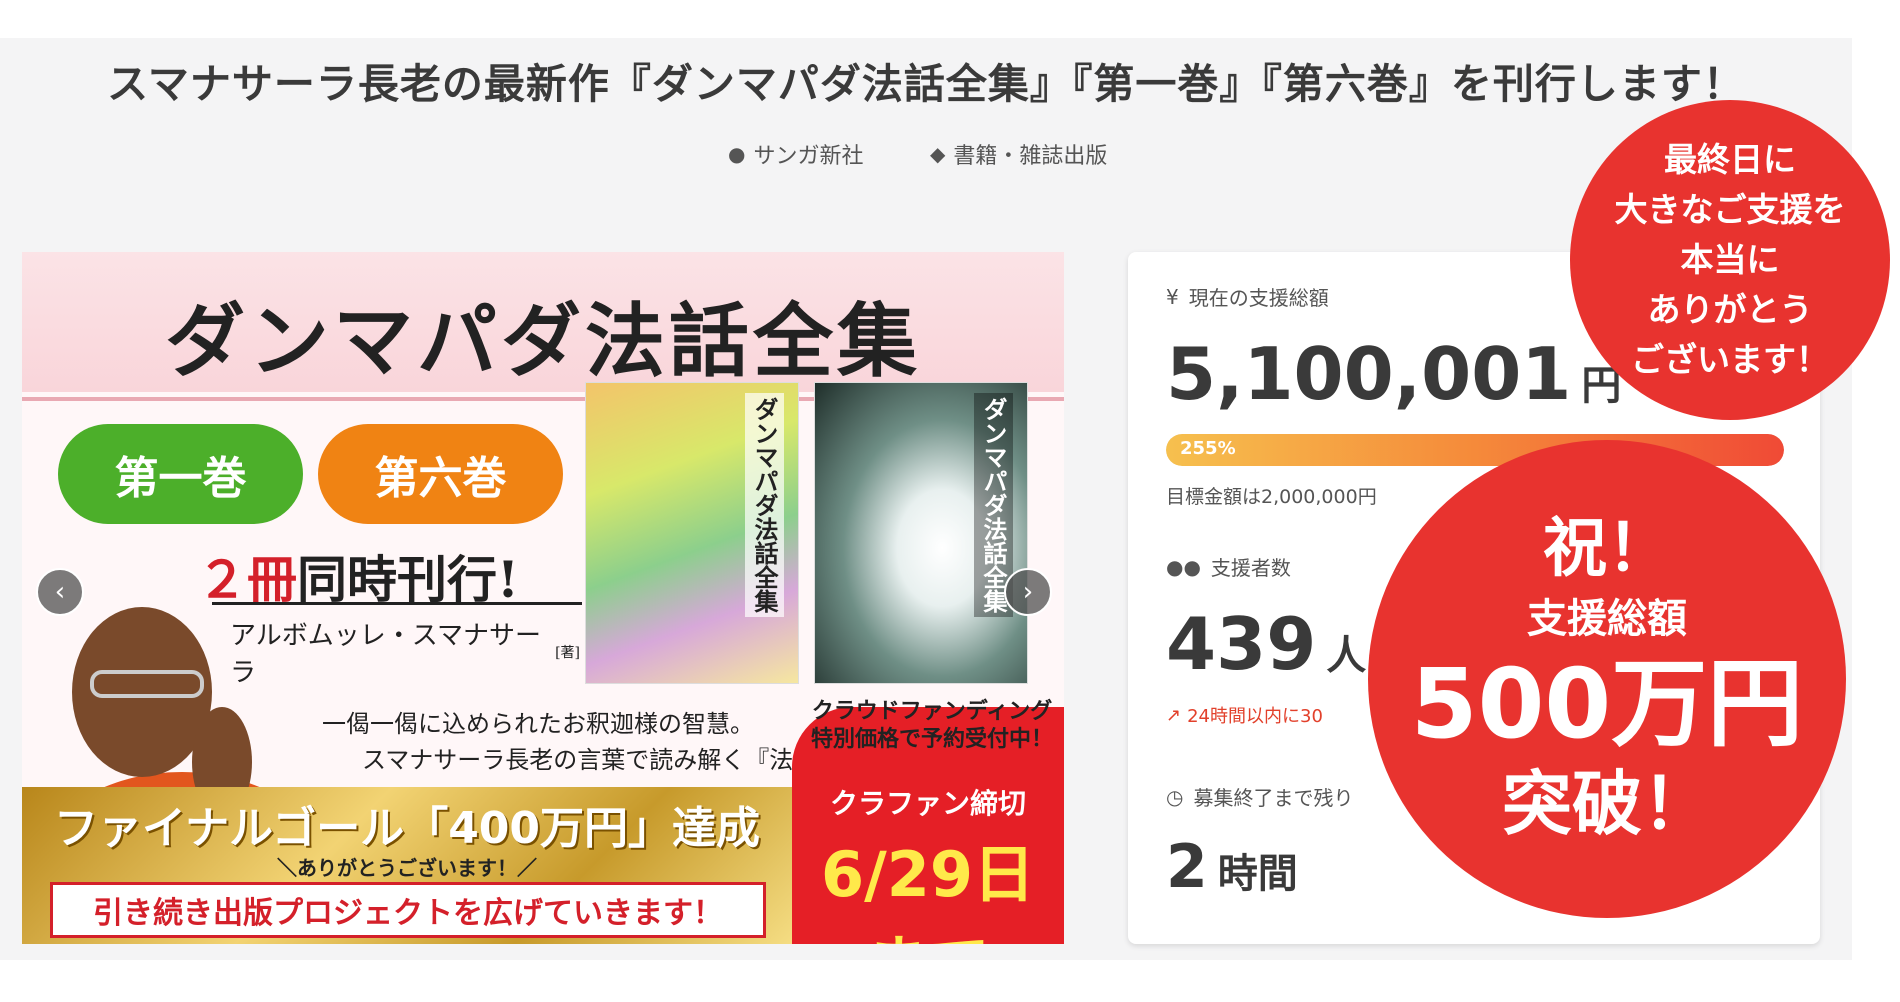 The image size is (1900, 1002). I want to click on yen-icon: ¥, so click(1172, 296).